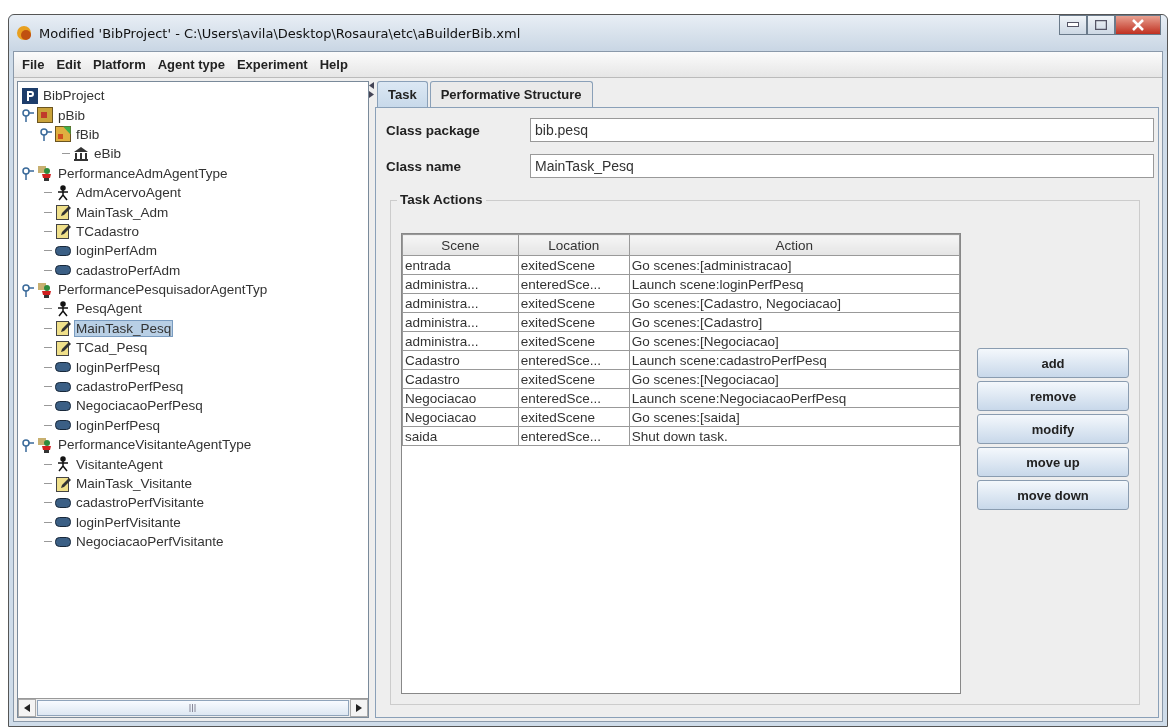  Describe the element at coordinates (424, 166) in the screenshot. I see `field-label: Class name` at that location.